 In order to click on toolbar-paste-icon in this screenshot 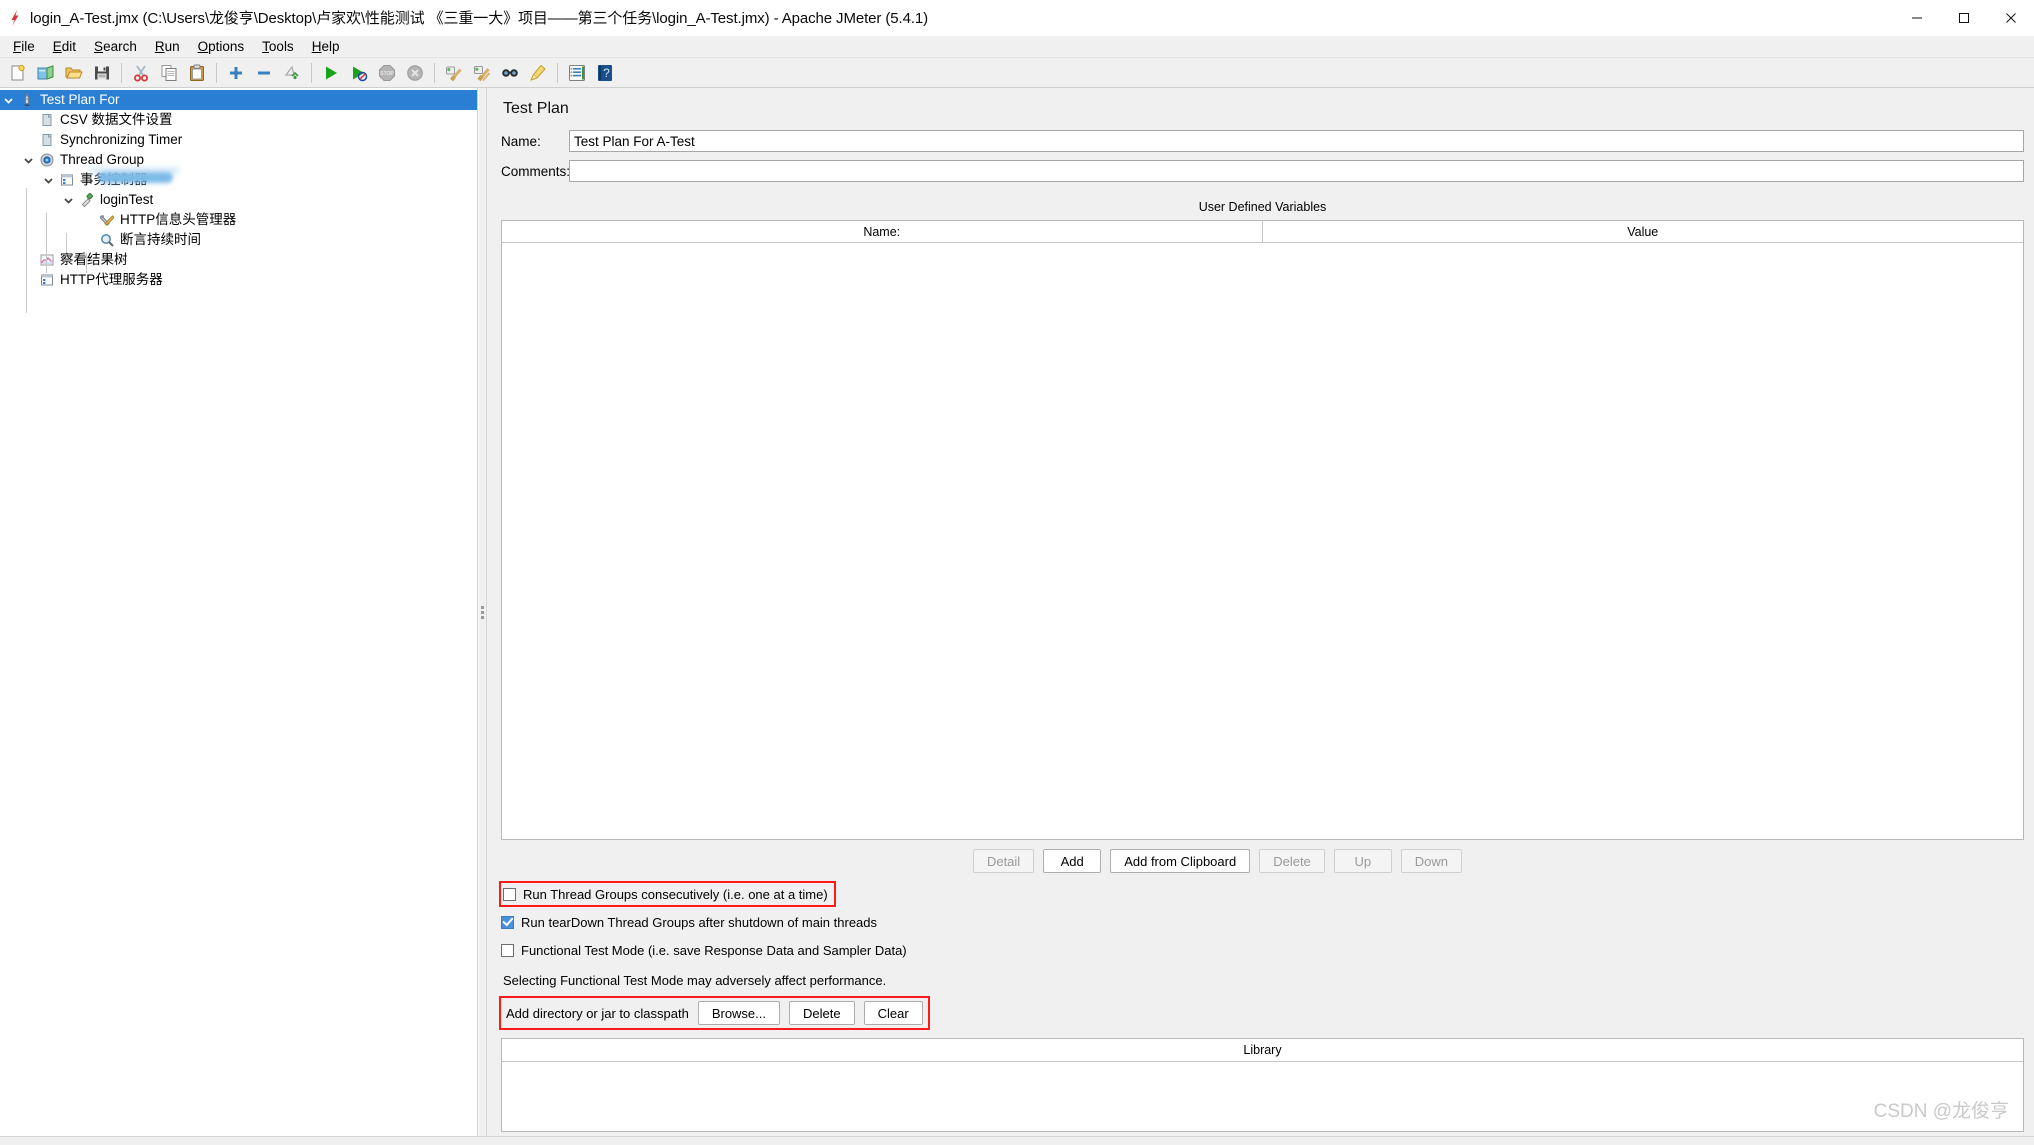, I will do `click(197, 73)`.